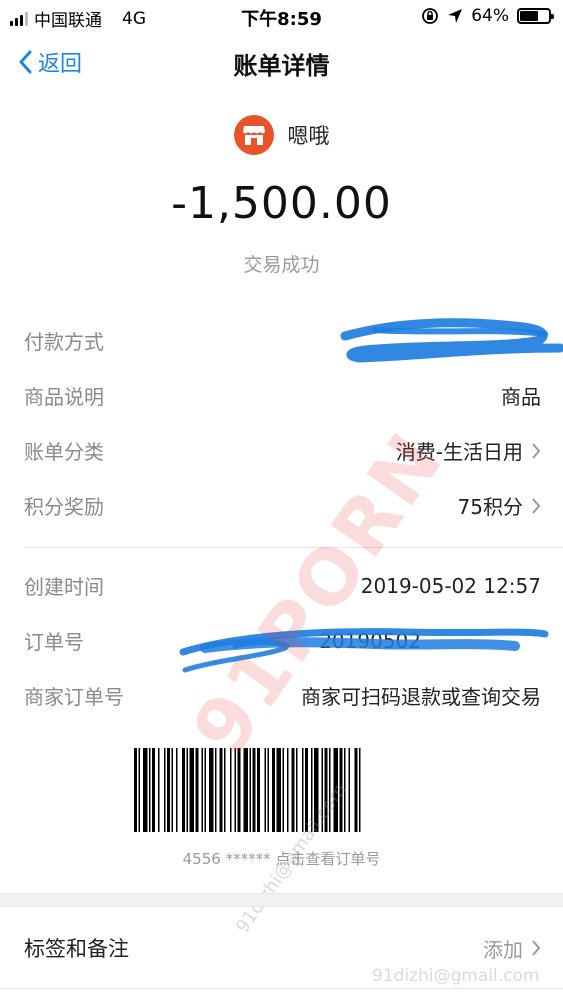 The image size is (563, 1000). Describe the element at coordinates (281, 340) in the screenshot. I see `row-payment-method: 付款方式` at that location.